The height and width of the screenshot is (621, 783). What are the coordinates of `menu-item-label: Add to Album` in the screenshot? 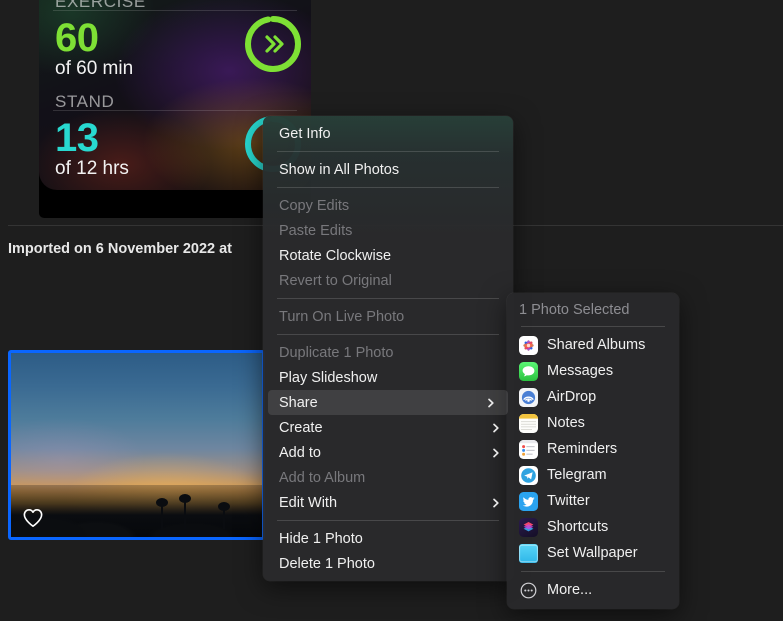 It's located at (322, 477).